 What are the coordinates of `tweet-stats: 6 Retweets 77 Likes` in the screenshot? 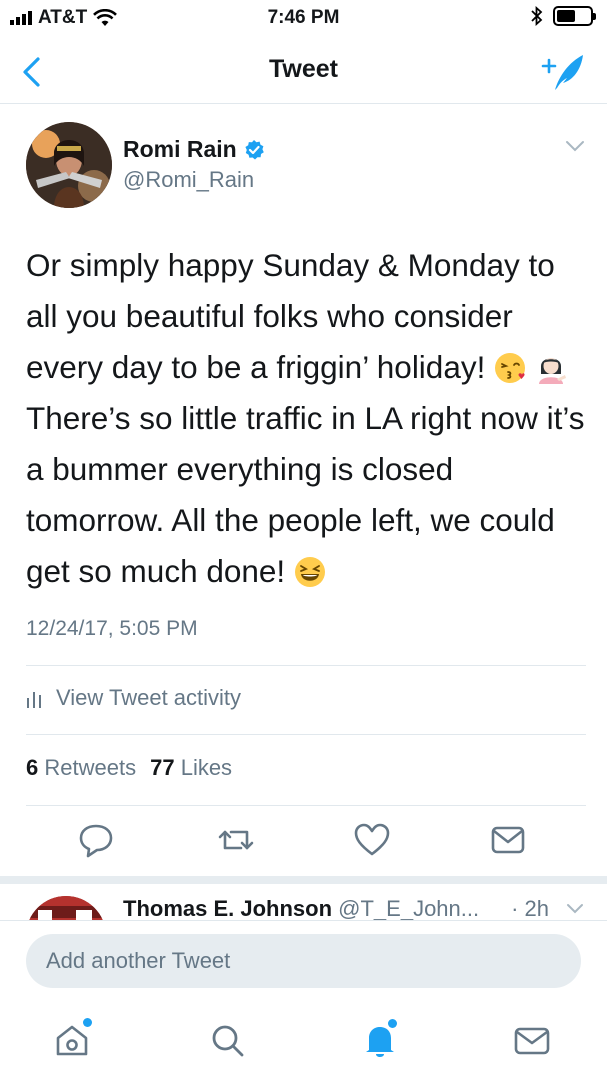 It's located at (129, 768).